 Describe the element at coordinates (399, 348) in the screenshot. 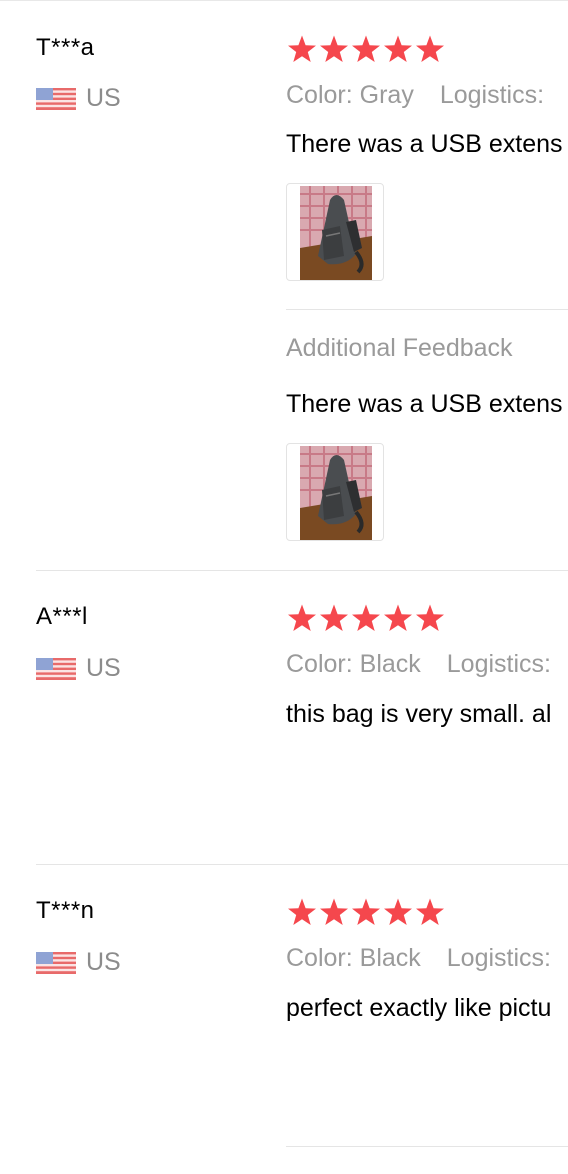

I see `additional-feedback-title: Additional Feedback` at that location.